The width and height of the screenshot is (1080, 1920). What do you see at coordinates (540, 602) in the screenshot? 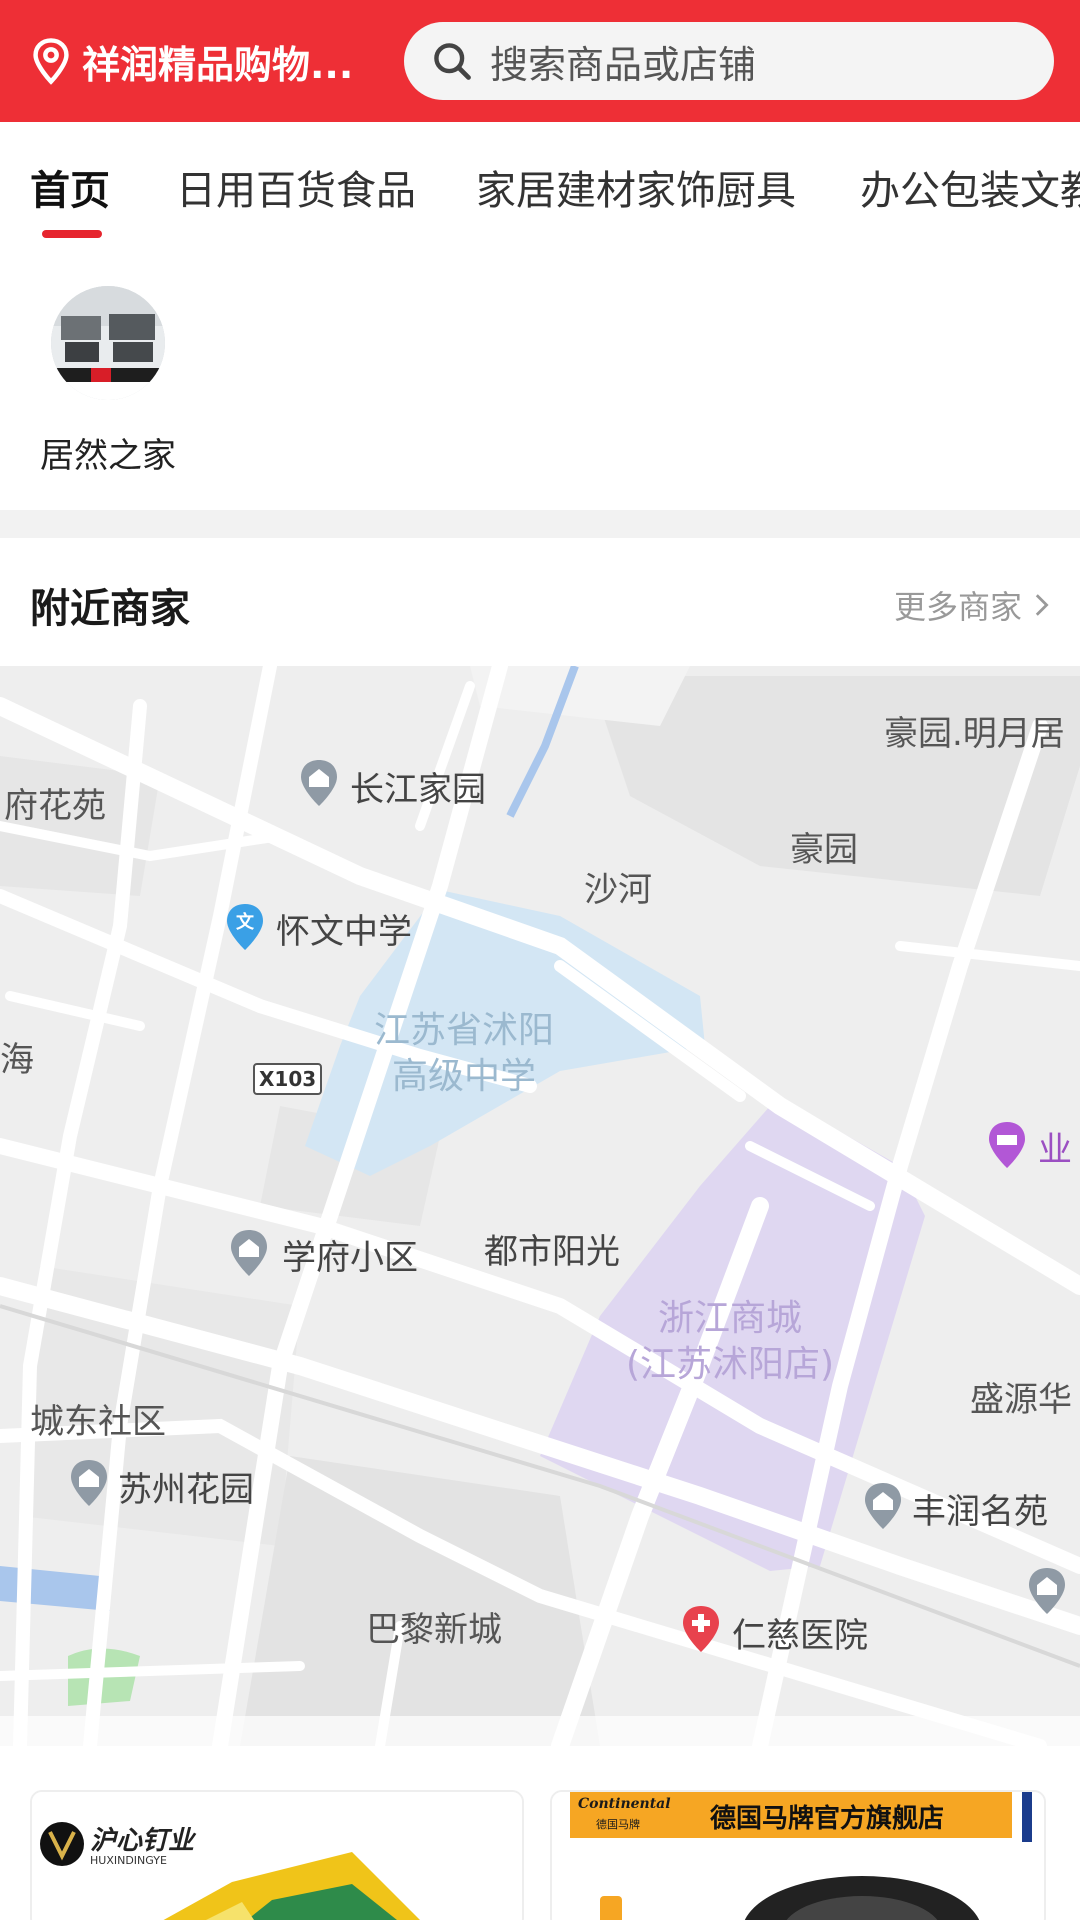
I see `nearby-section-header: 附近商家 更多商家` at bounding box center [540, 602].